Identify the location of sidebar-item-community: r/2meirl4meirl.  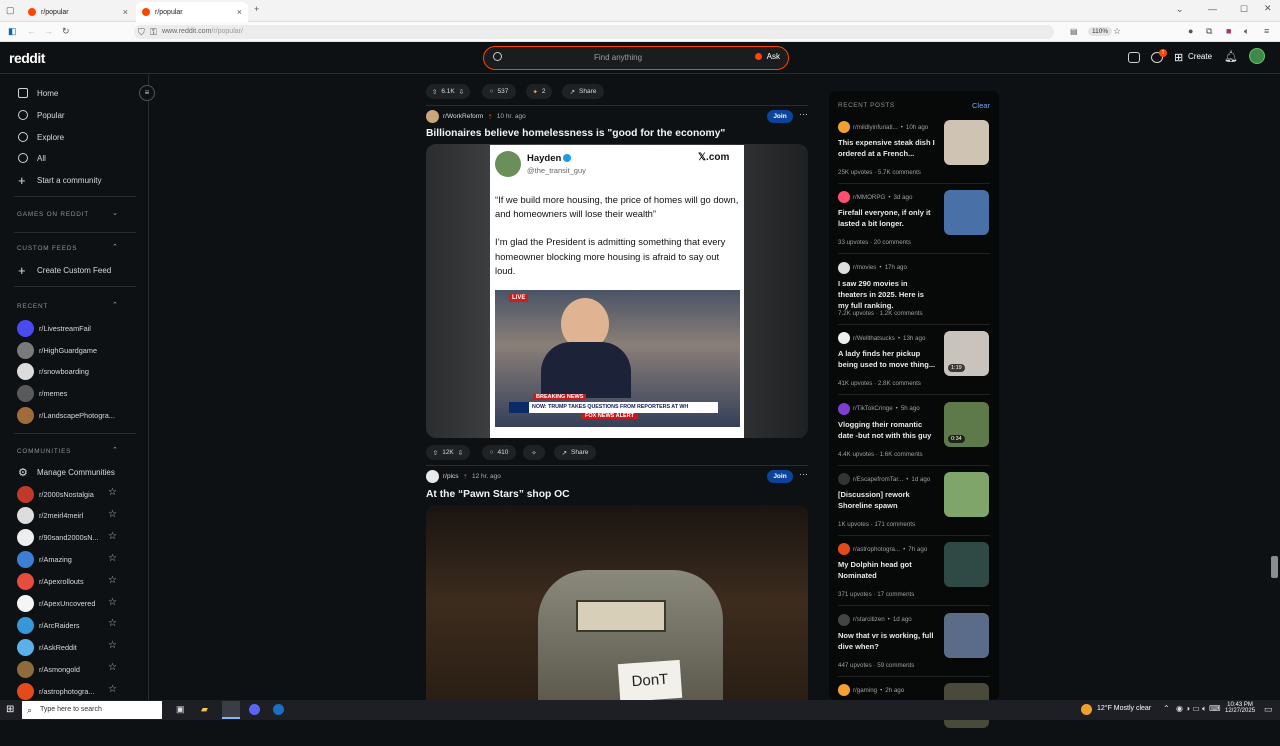
(50, 516).